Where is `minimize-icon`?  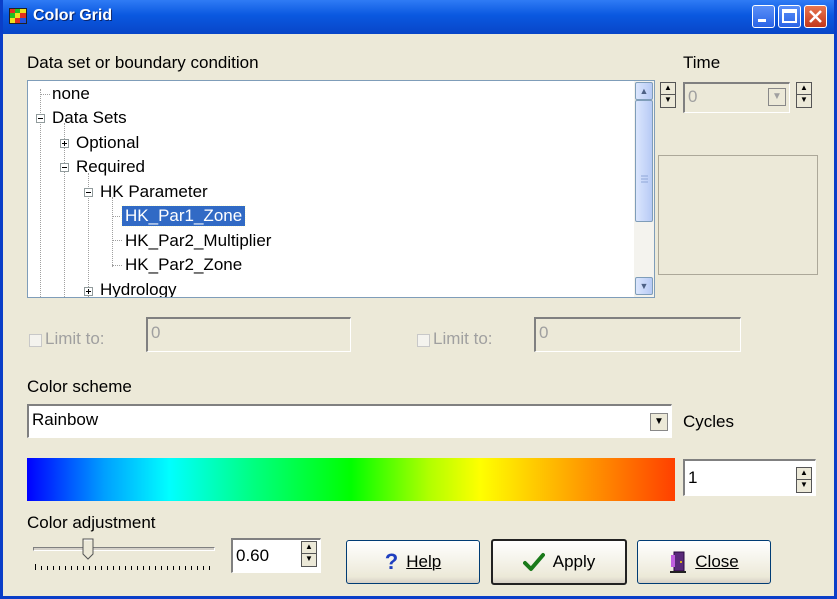 minimize-icon is located at coordinates (762, 20).